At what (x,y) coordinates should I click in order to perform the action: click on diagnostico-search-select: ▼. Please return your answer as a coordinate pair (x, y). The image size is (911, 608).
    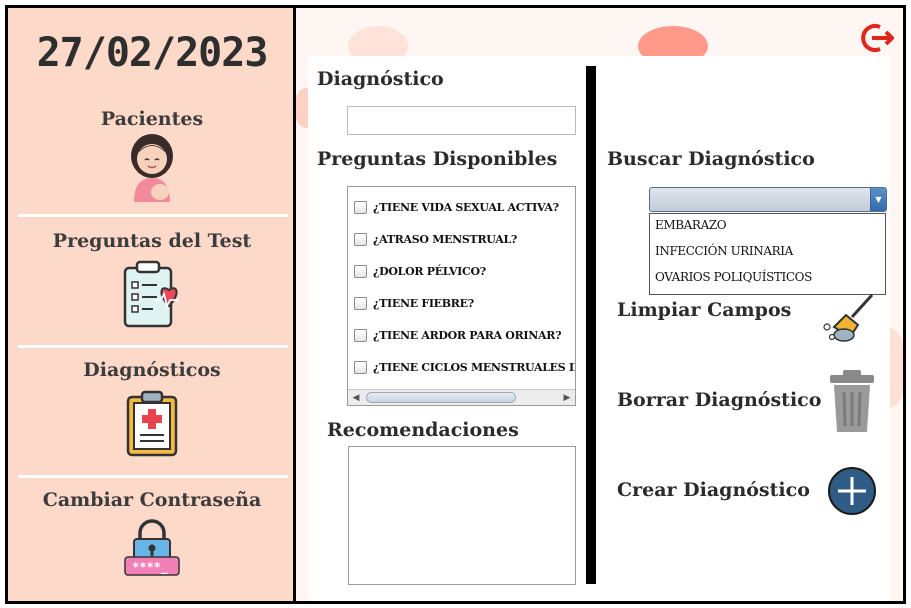
    Looking at the image, I should click on (768, 199).